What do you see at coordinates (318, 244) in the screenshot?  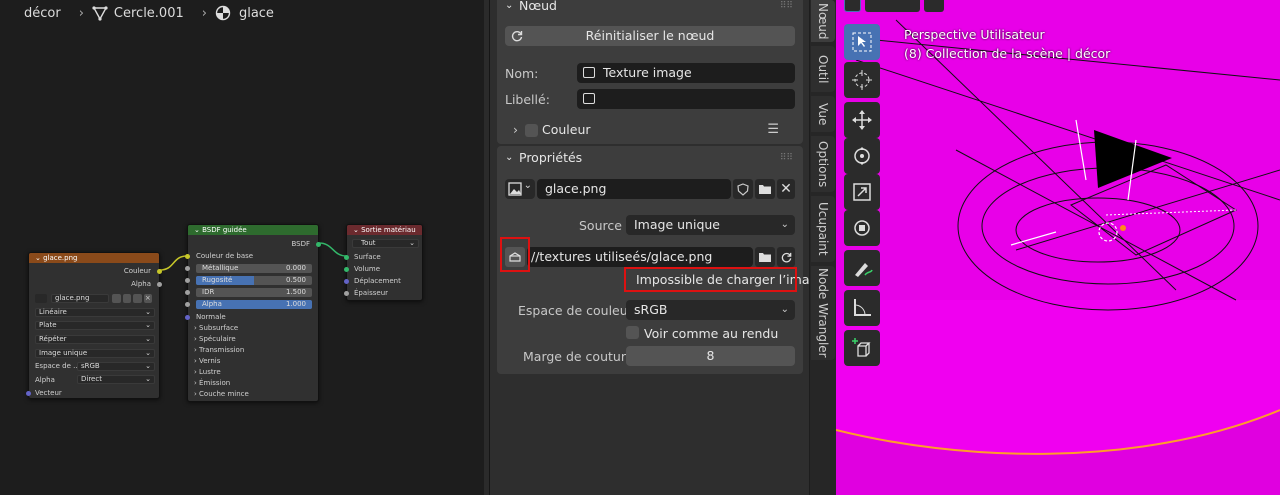 I see `socket-bsdf` at bounding box center [318, 244].